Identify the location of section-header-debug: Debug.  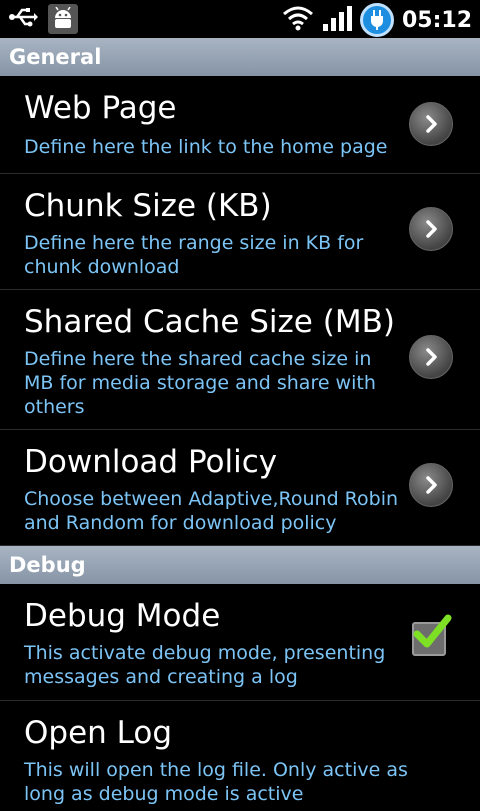
(240, 565).